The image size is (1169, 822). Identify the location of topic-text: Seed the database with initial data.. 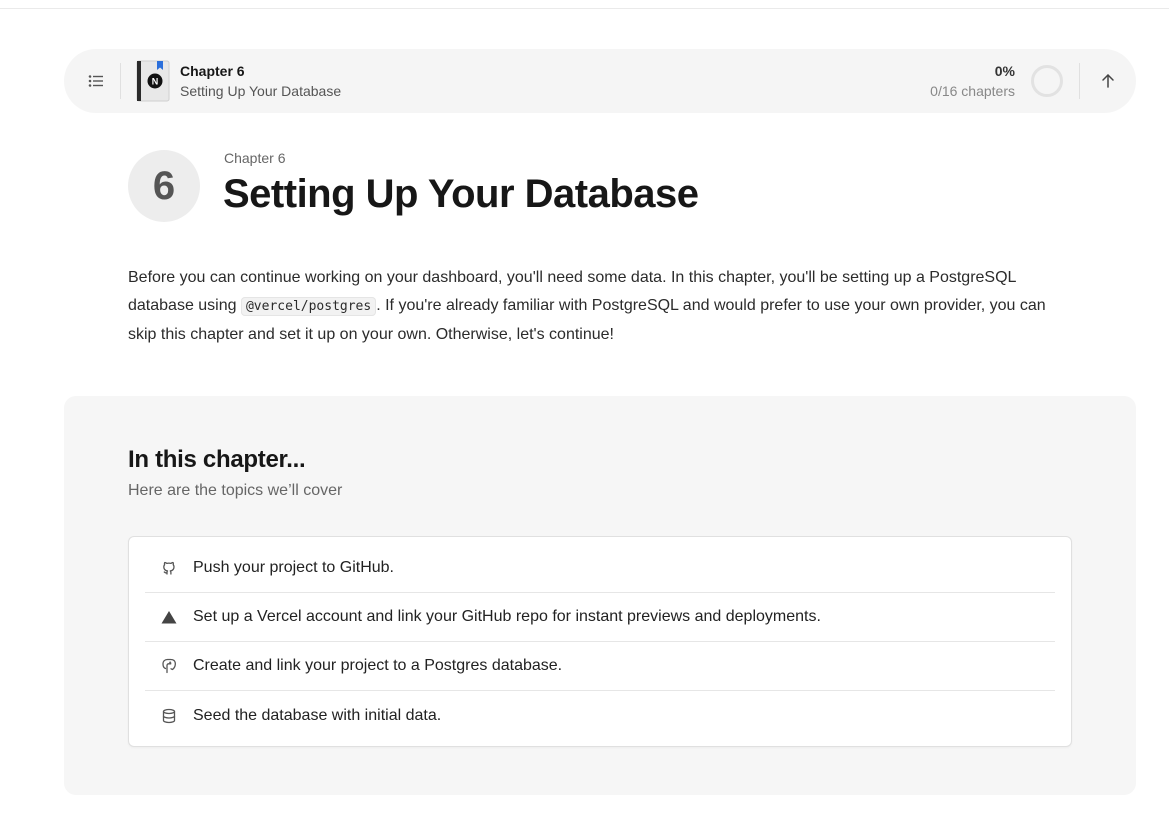
(317, 715).